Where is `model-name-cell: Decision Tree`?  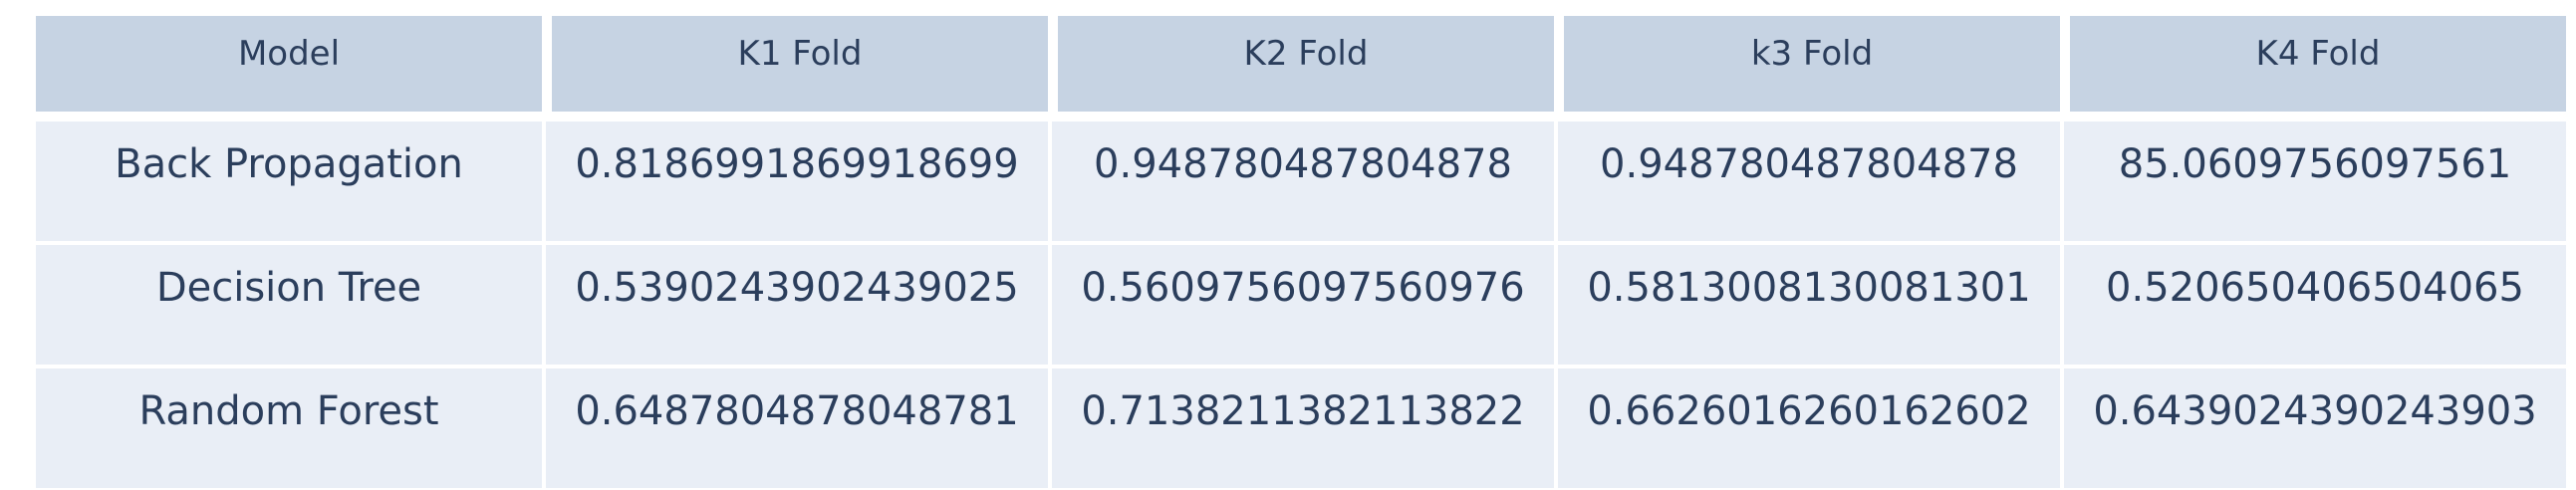
model-name-cell: Decision Tree is located at coordinates (289, 305).